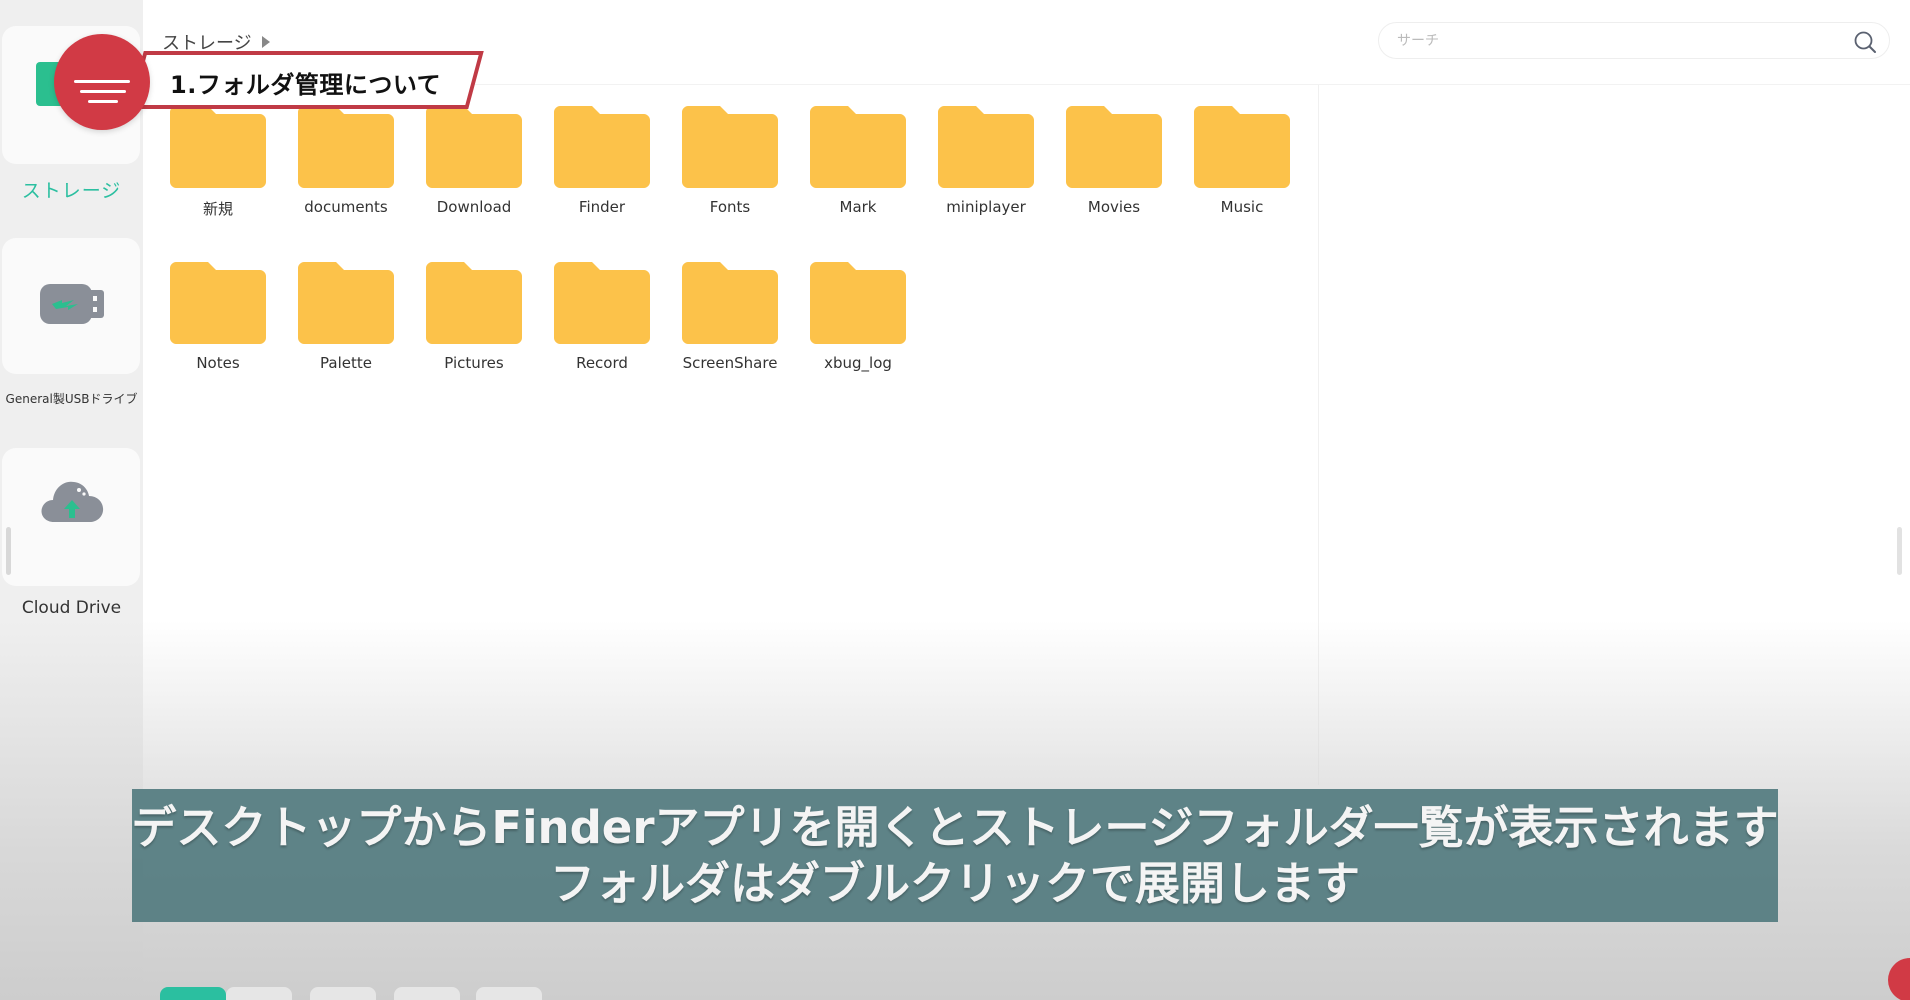  I want to click on cloud-upload-icon, so click(72, 501).